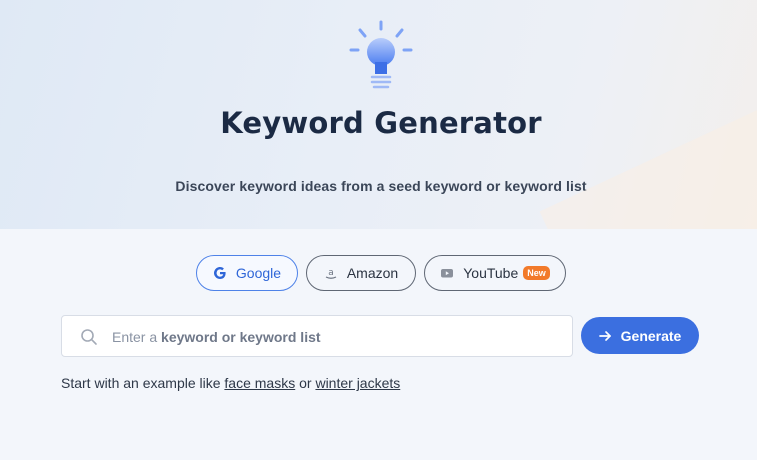 This screenshot has width=757, height=460. Describe the element at coordinates (381, 123) in the screenshot. I see `page-title: Keyword Generator` at that location.